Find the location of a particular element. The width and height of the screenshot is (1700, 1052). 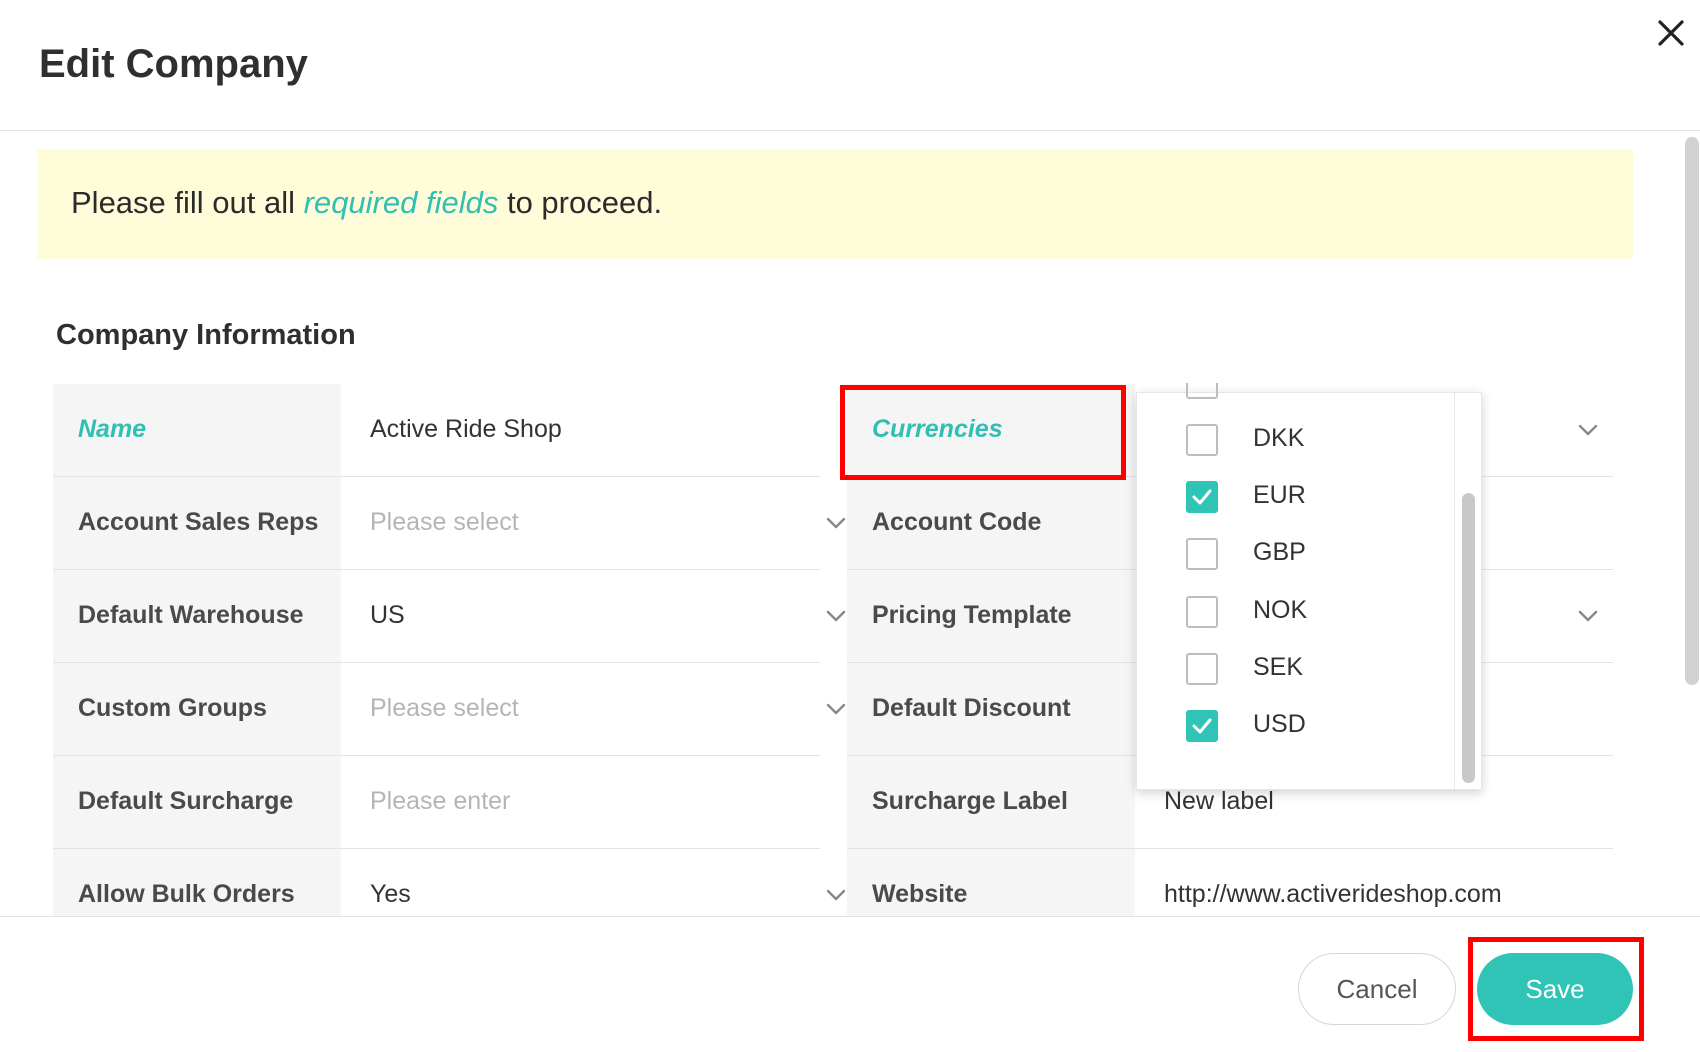

allow-bulk-orders-select: Yes is located at coordinates (593, 882).